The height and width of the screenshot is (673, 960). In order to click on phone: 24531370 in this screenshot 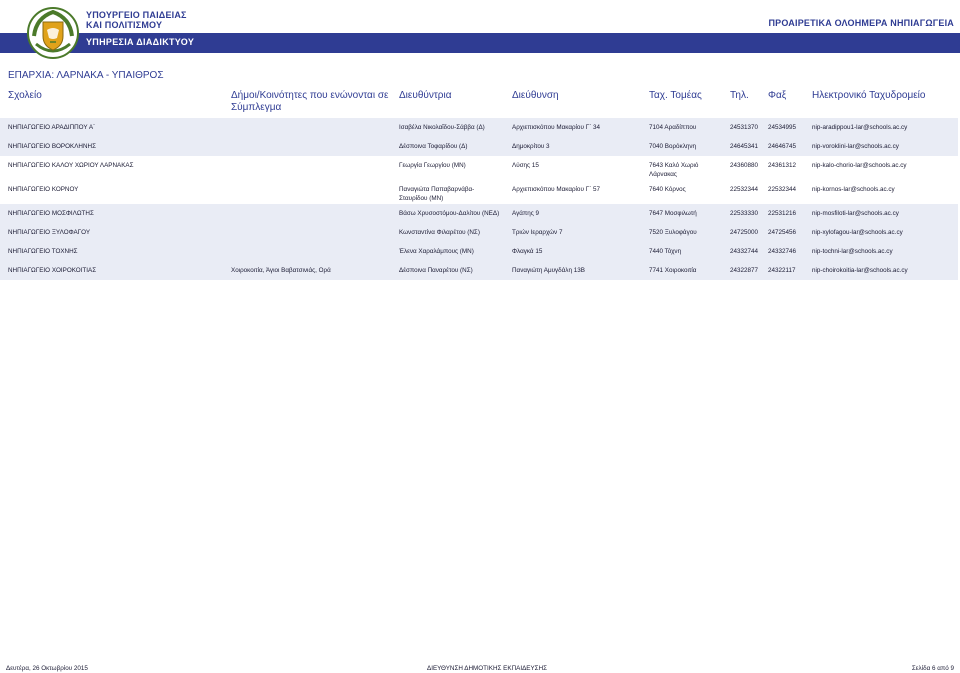, I will do `click(744, 127)`.